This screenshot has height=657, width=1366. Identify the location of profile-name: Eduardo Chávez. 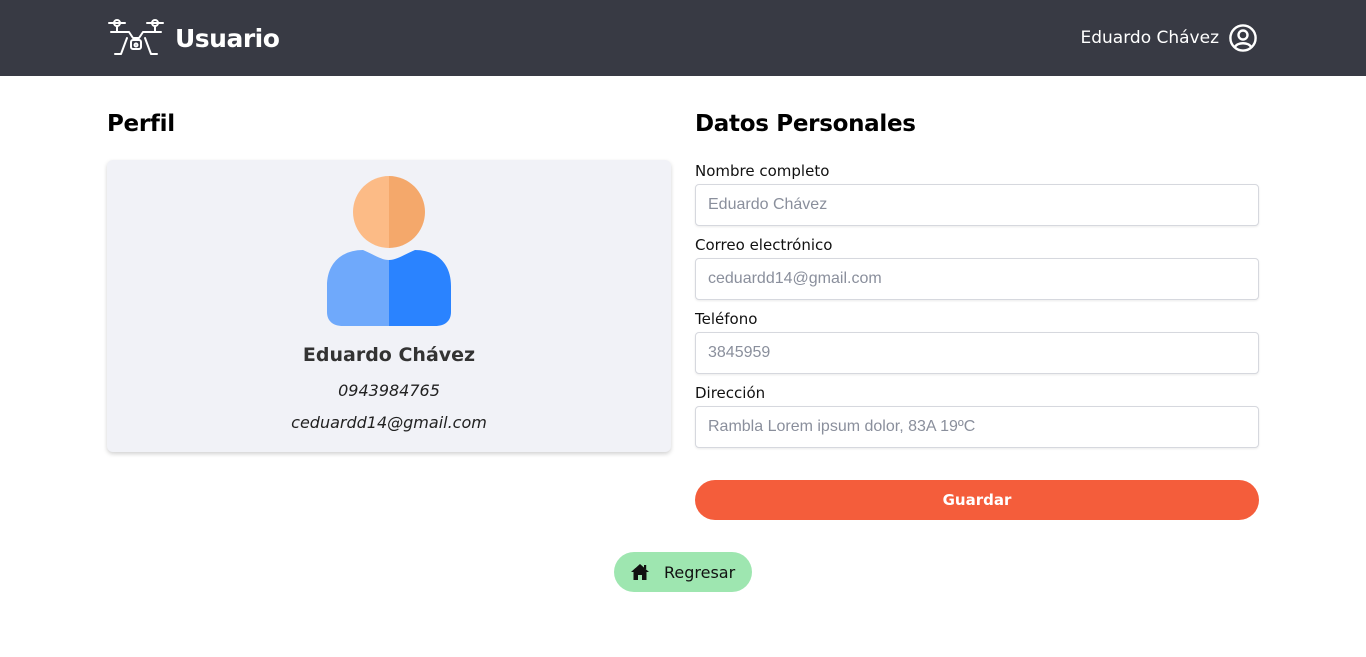
(389, 355).